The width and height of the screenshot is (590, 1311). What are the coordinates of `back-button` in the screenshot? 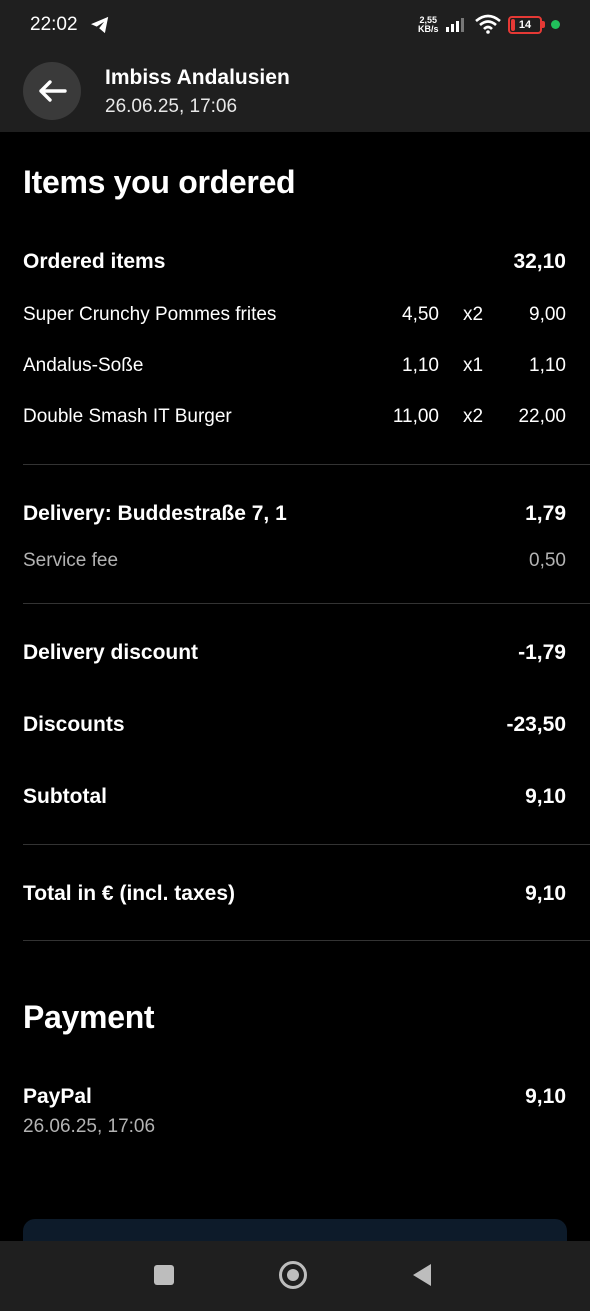 It's located at (52, 91).